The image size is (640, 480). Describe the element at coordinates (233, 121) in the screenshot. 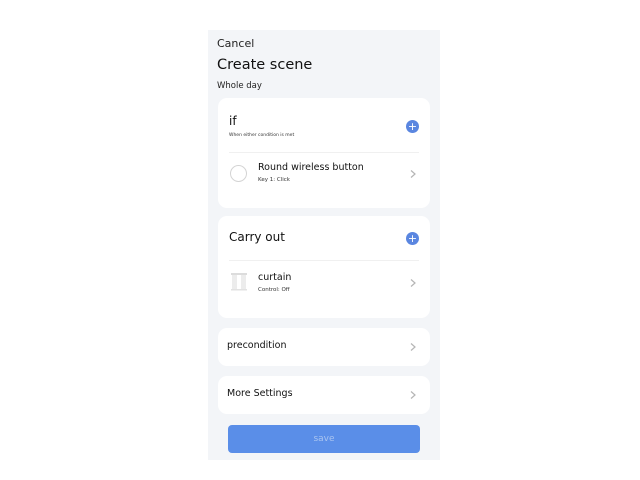

I see `if-title: if` at that location.